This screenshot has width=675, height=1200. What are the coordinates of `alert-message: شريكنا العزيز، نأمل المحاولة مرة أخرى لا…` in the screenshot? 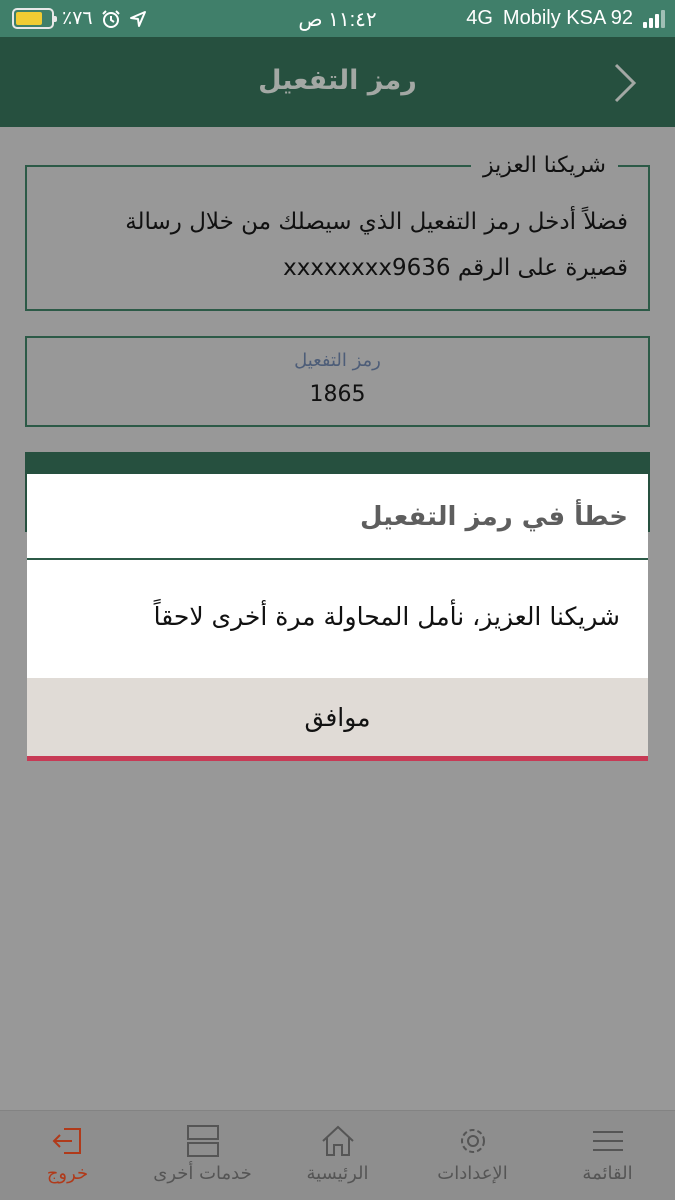 It's located at (386, 616).